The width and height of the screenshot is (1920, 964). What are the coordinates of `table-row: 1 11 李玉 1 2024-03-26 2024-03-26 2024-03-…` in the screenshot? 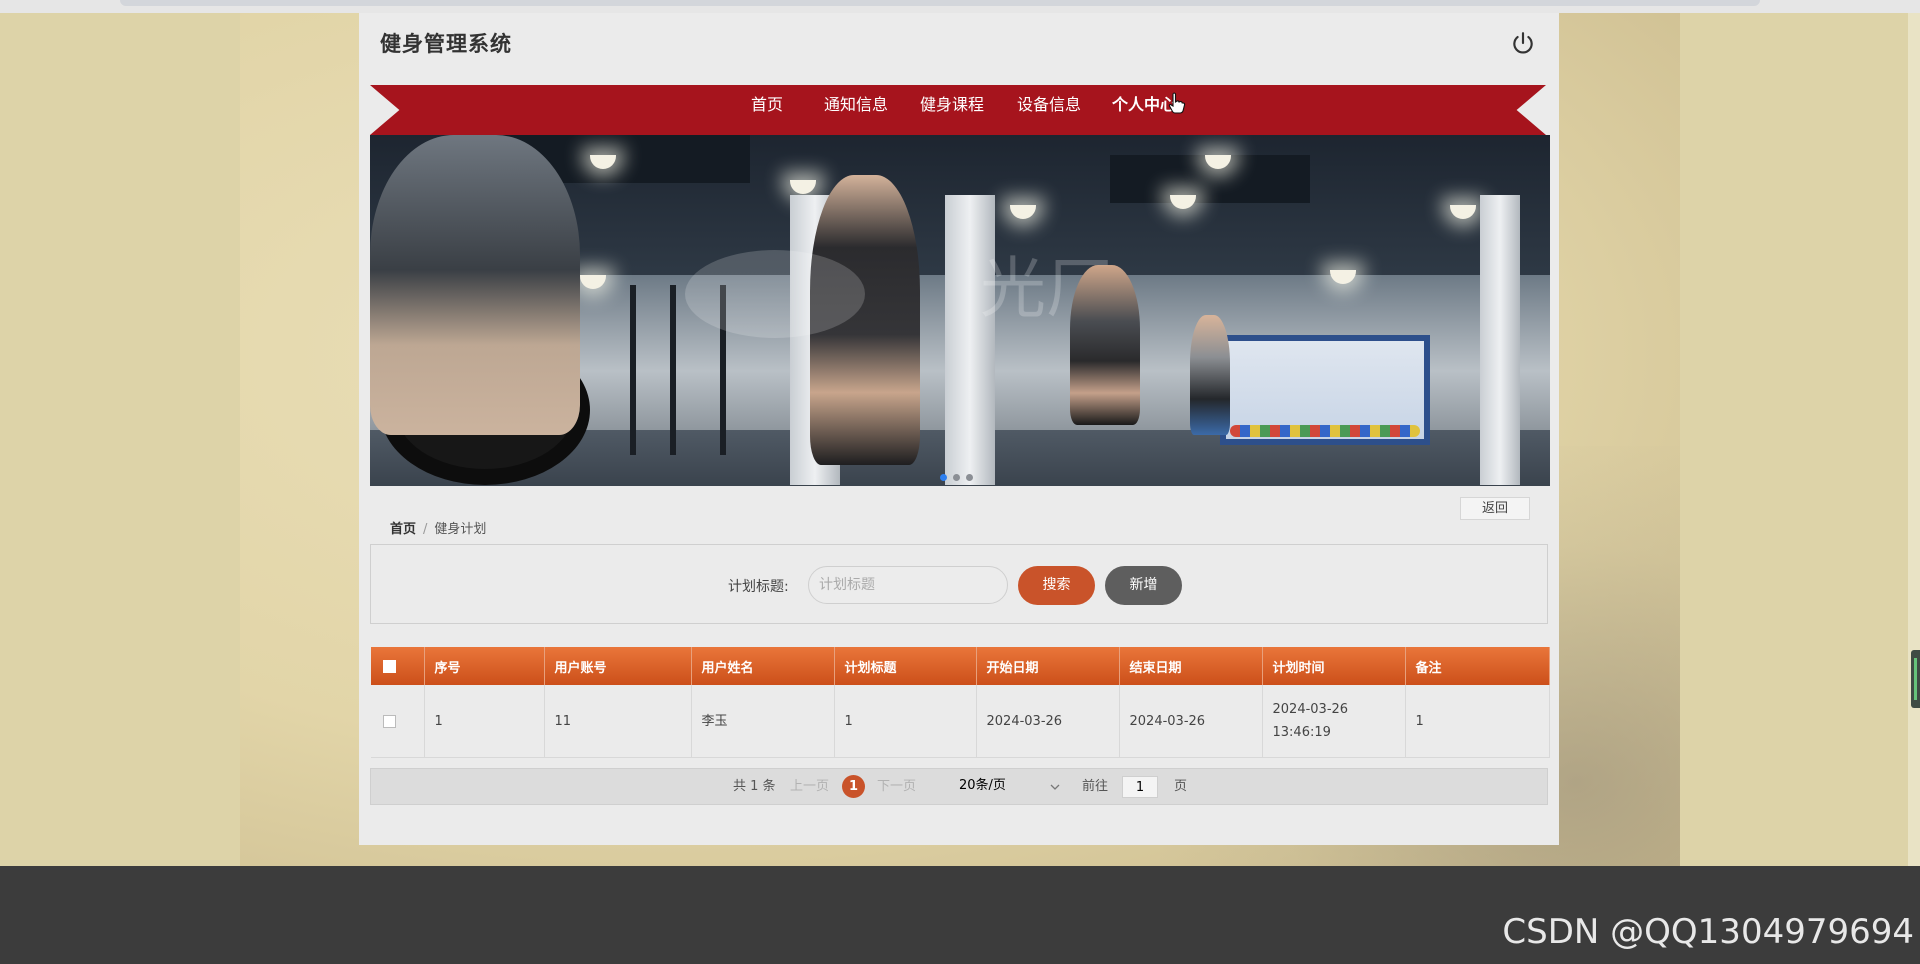 It's located at (960, 721).